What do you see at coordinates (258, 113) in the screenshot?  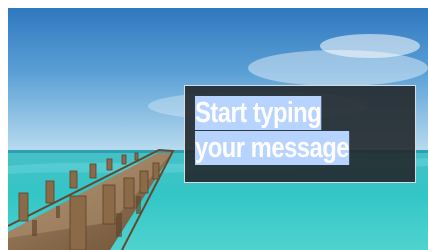 I see `placeholder-line-1: Start typing` at bounding box center [258, 113].